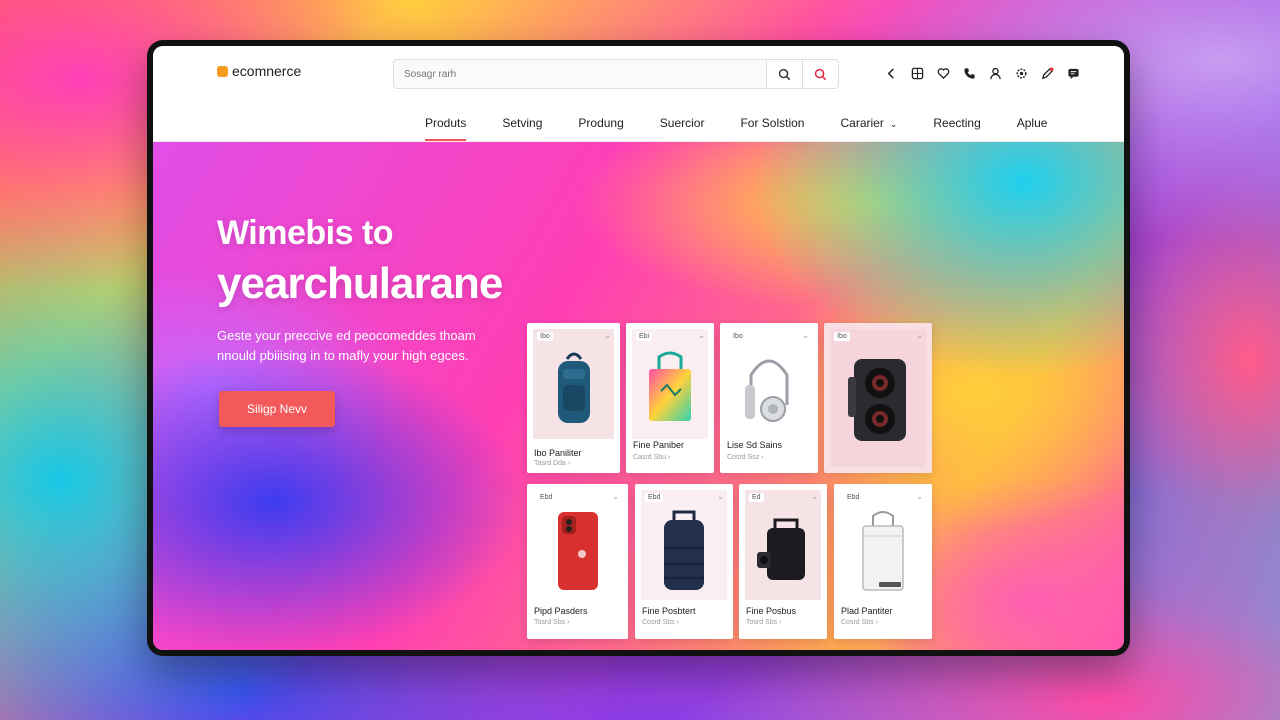  Describe the element at coordinates (943, 73) in the screenshot. I see `heart-icon` at that location.